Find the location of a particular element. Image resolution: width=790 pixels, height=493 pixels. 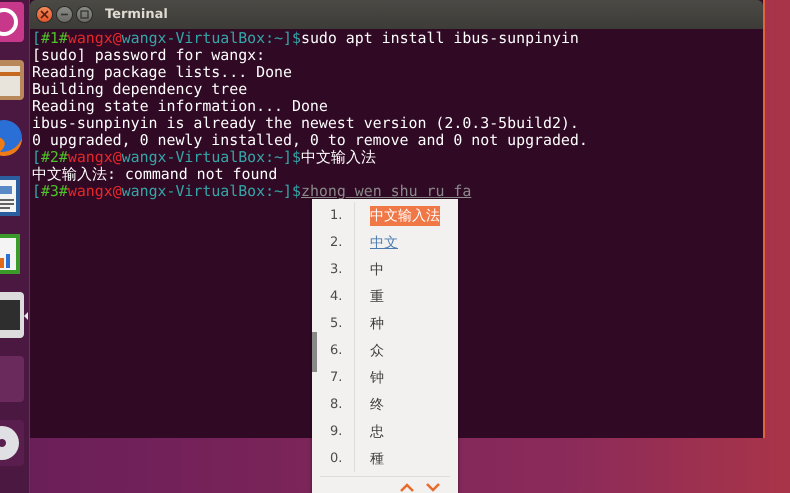

candidate-item: 中 is located at coordinates (377, 270).